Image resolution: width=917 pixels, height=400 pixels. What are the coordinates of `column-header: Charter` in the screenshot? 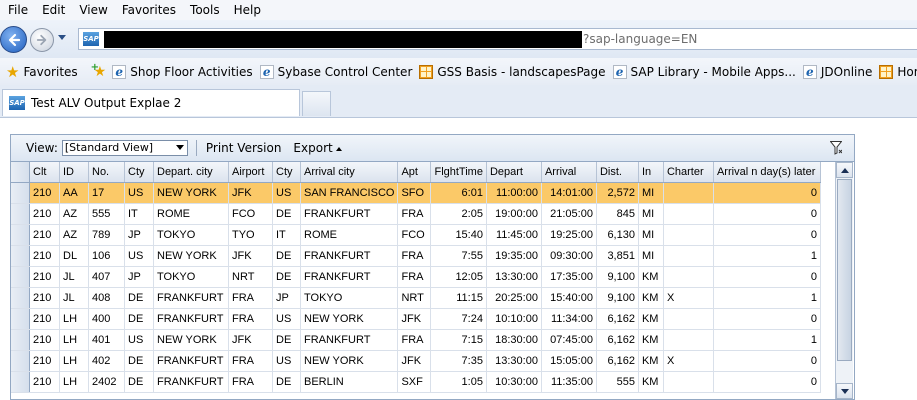 It's located at (688, 172).